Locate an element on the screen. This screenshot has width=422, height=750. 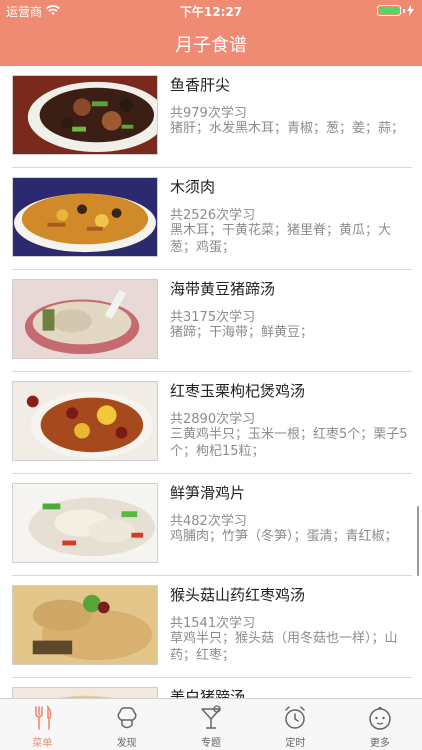
battery-icon is located at coordinates (395, 10).